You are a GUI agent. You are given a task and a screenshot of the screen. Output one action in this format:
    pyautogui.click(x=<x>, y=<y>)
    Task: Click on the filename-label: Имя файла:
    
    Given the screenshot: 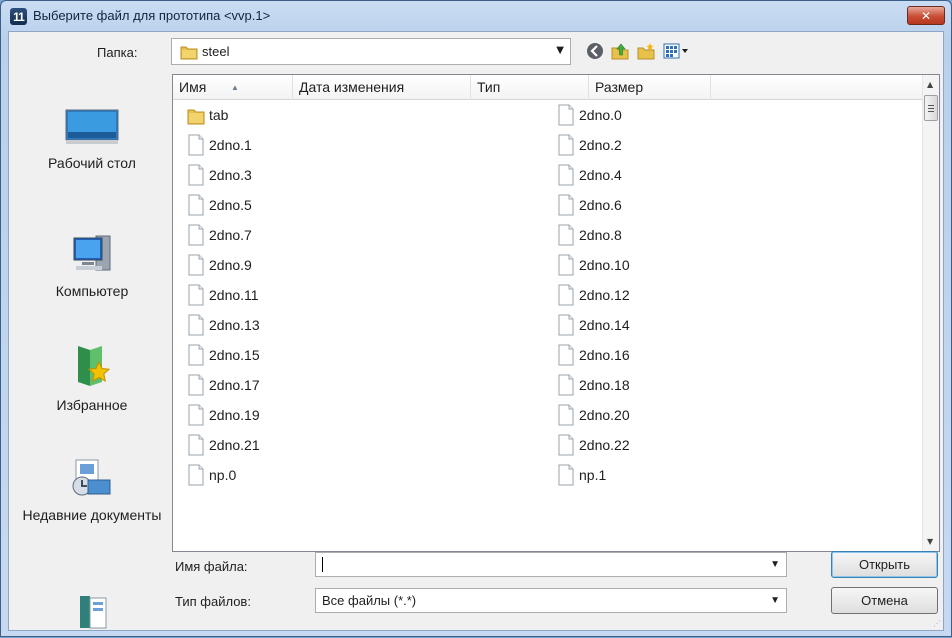 What is the action you would take?
    pyautogui.click(x=211, y=566)
    